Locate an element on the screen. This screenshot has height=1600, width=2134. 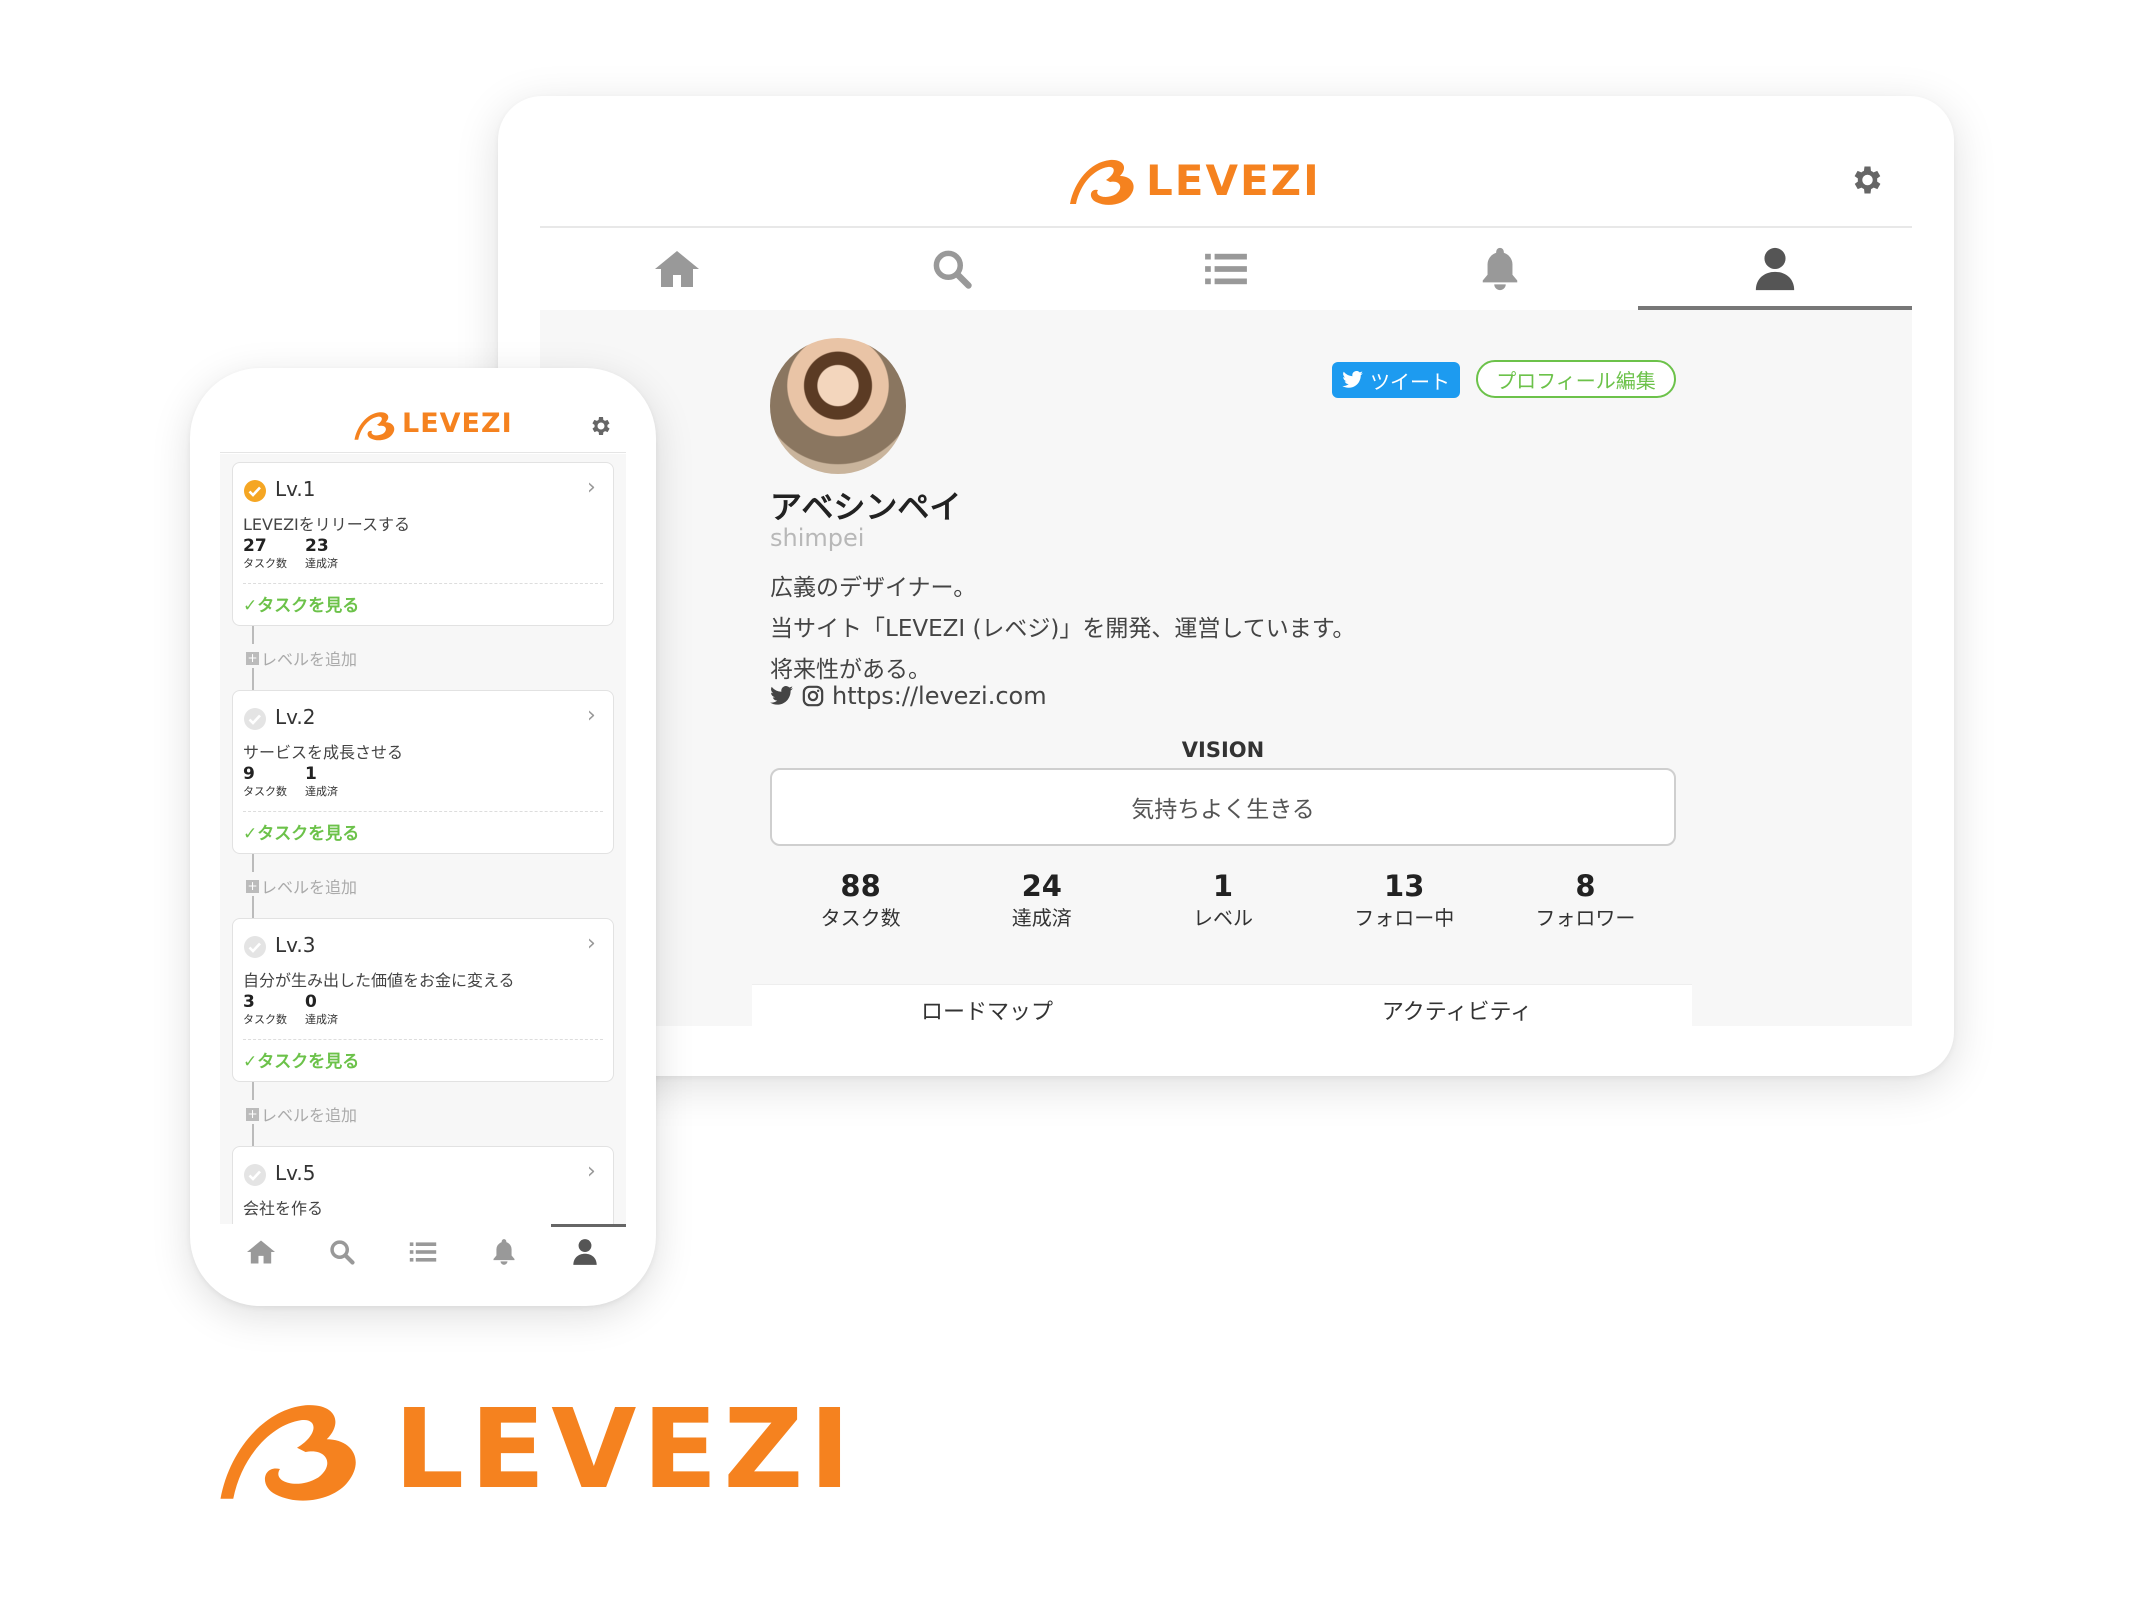
stat-level: 1 レベル is located at coordinates (1222, 900).